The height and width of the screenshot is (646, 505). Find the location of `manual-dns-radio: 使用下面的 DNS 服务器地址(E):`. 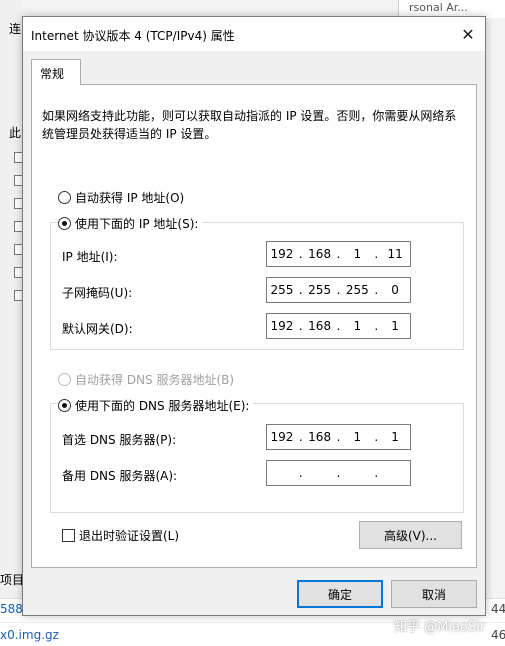

manual-dns-radio: 使用下面的 DNS 服务器地址(E): is located at coordinates (156, 405).